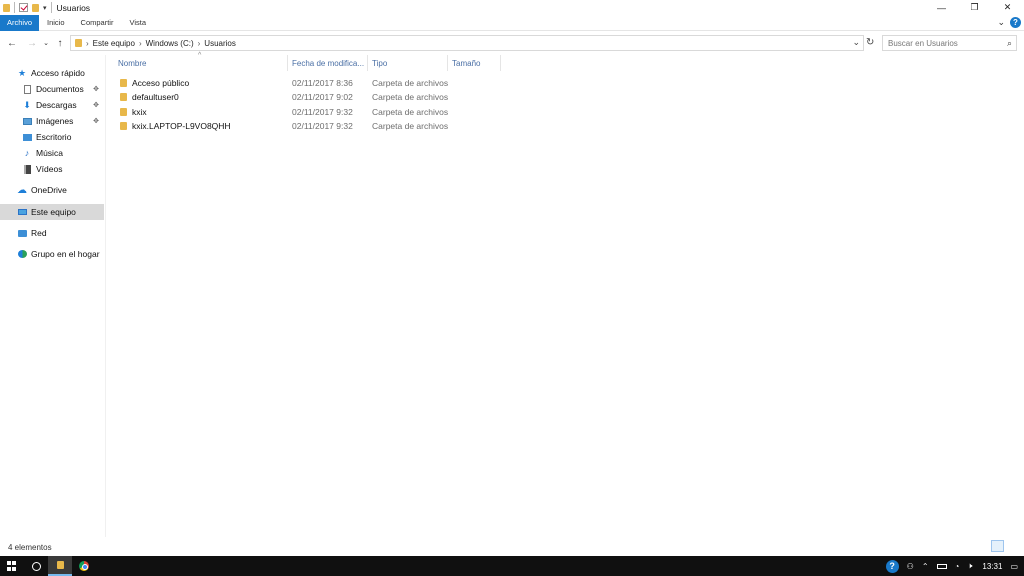 Image resolution: width=1024 pixels, height=576 pixels. What do you see at coordinates (957, 566) in the screenshot?
I see `wifi-icon: ◔` at bounding box center [957, 566].